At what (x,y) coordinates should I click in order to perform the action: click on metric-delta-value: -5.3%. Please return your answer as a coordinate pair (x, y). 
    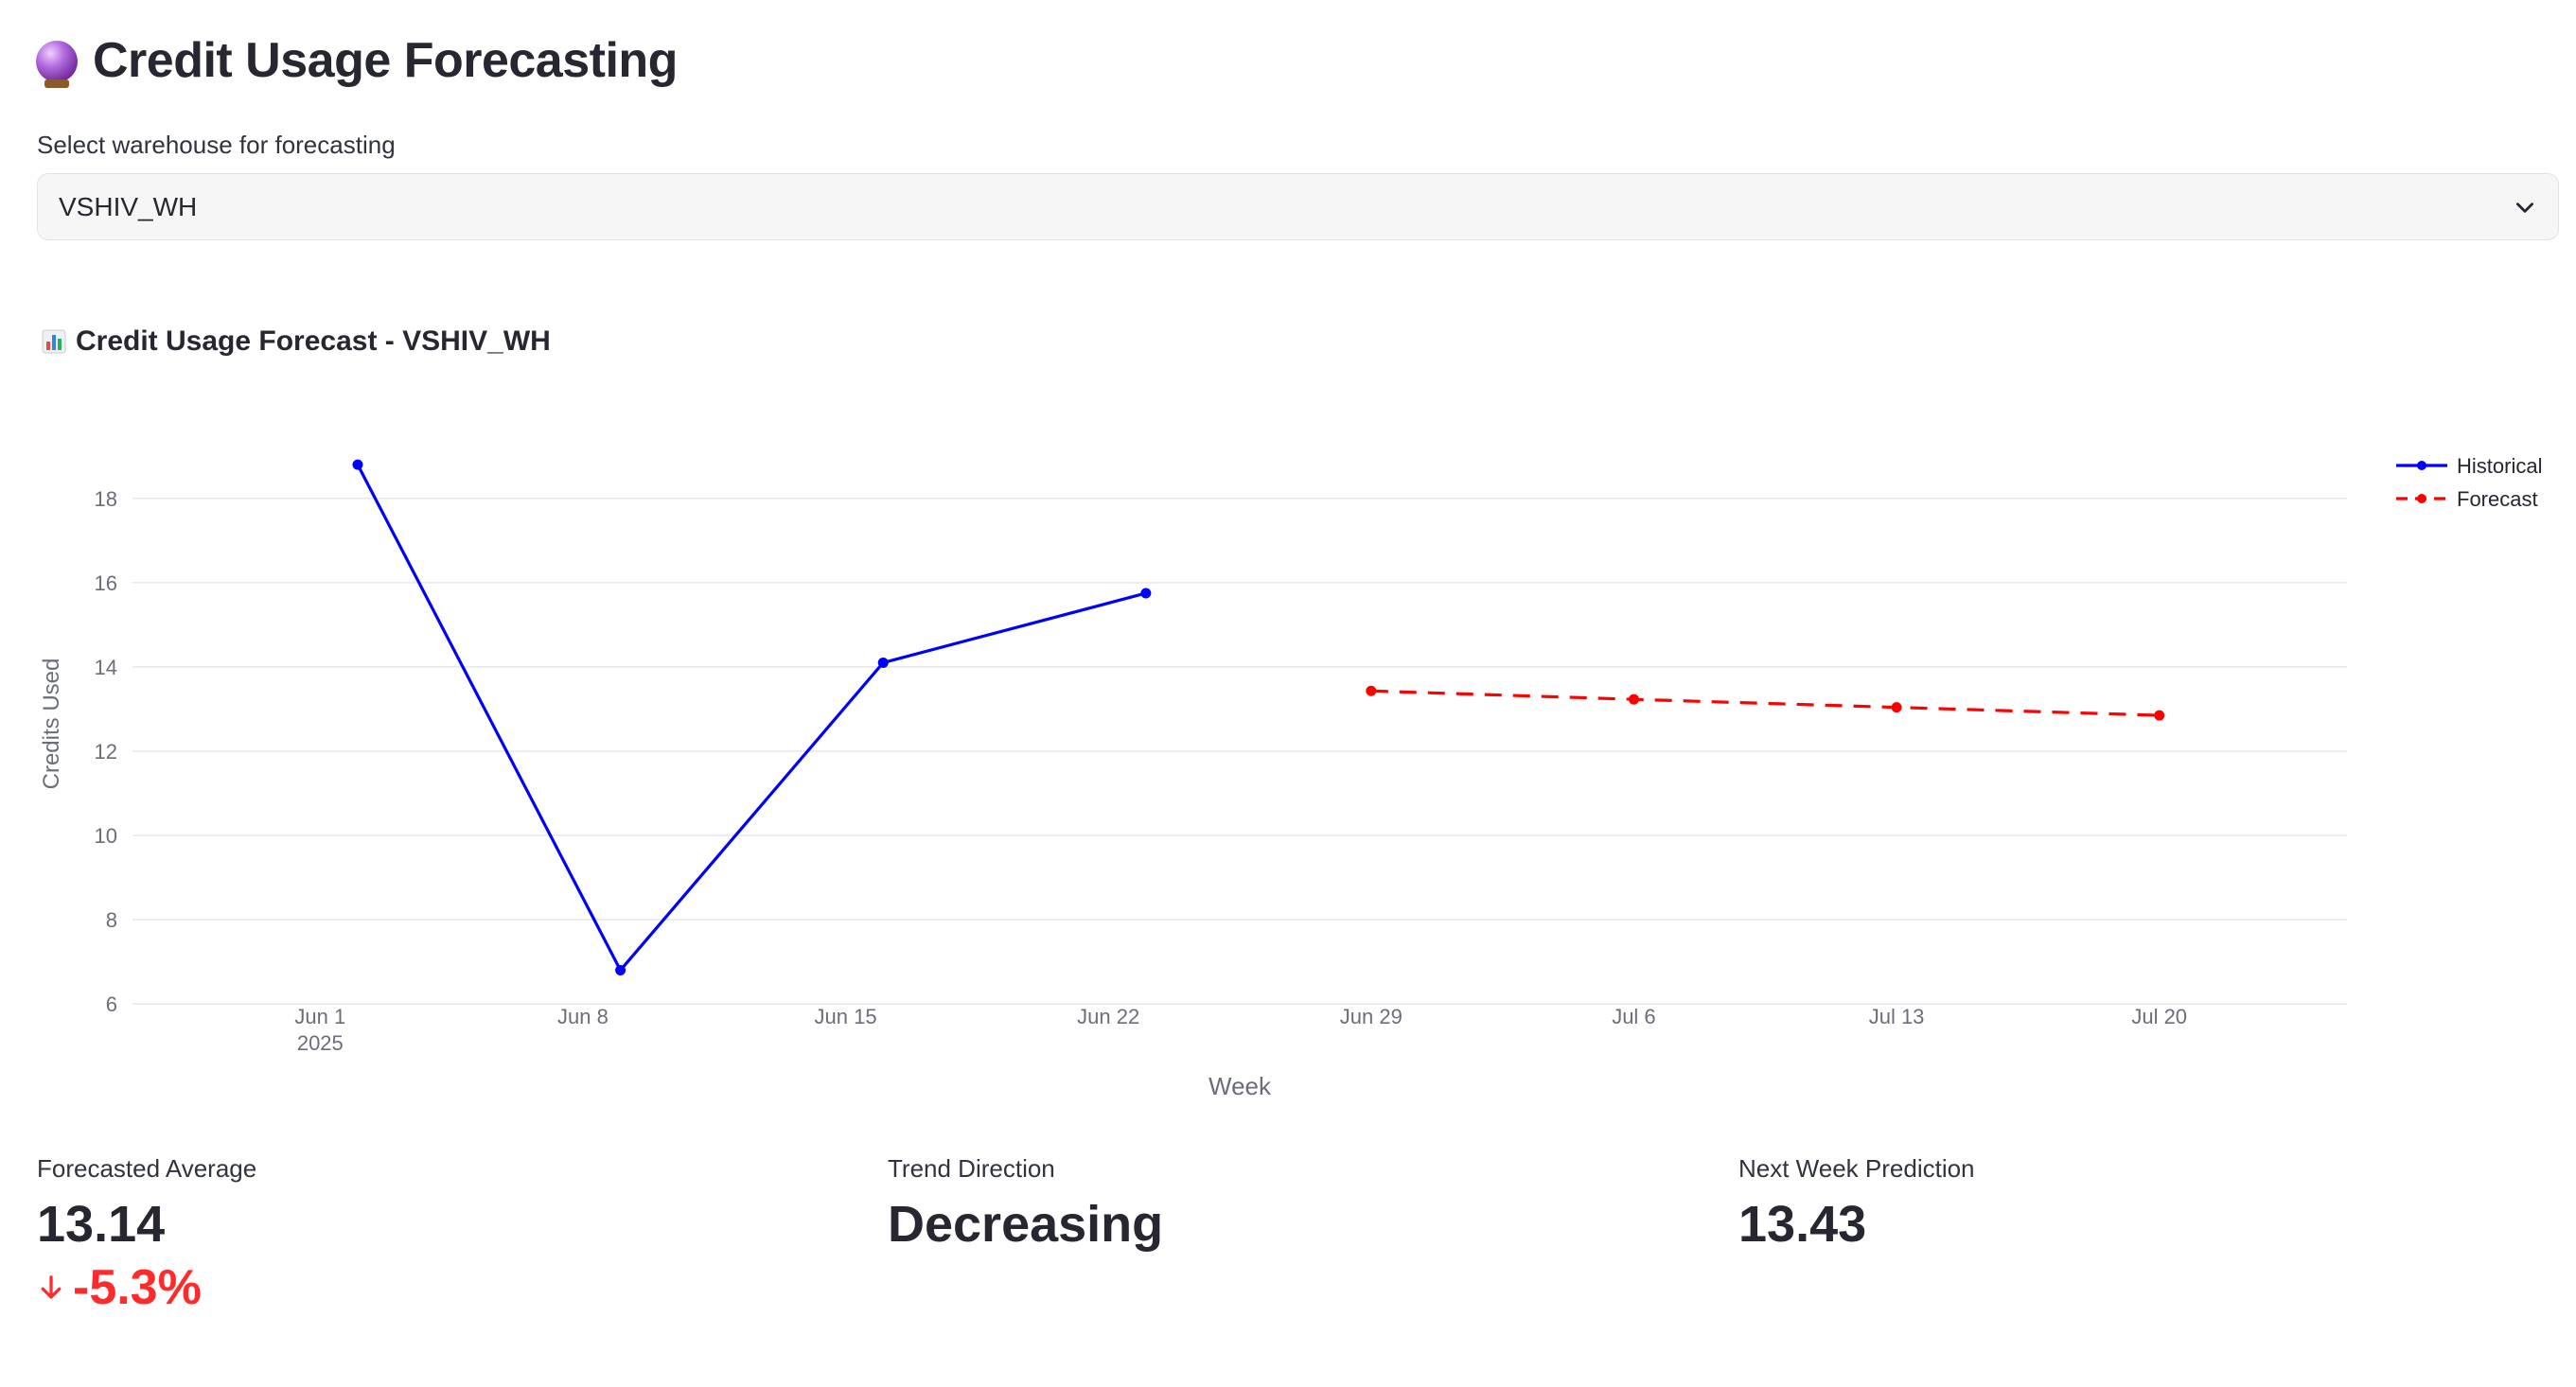
    Looking at the image, I should click on (137, 1288).